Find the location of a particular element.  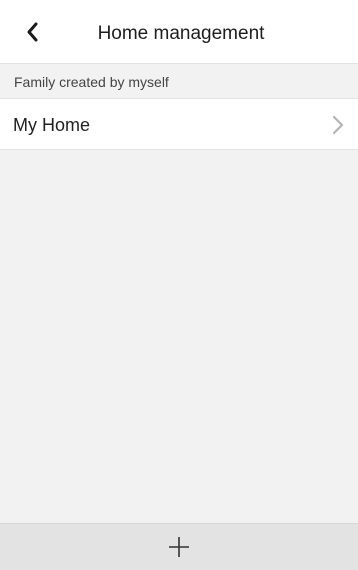

list-item-my-home: My Home is located at coordinates (179, 124).